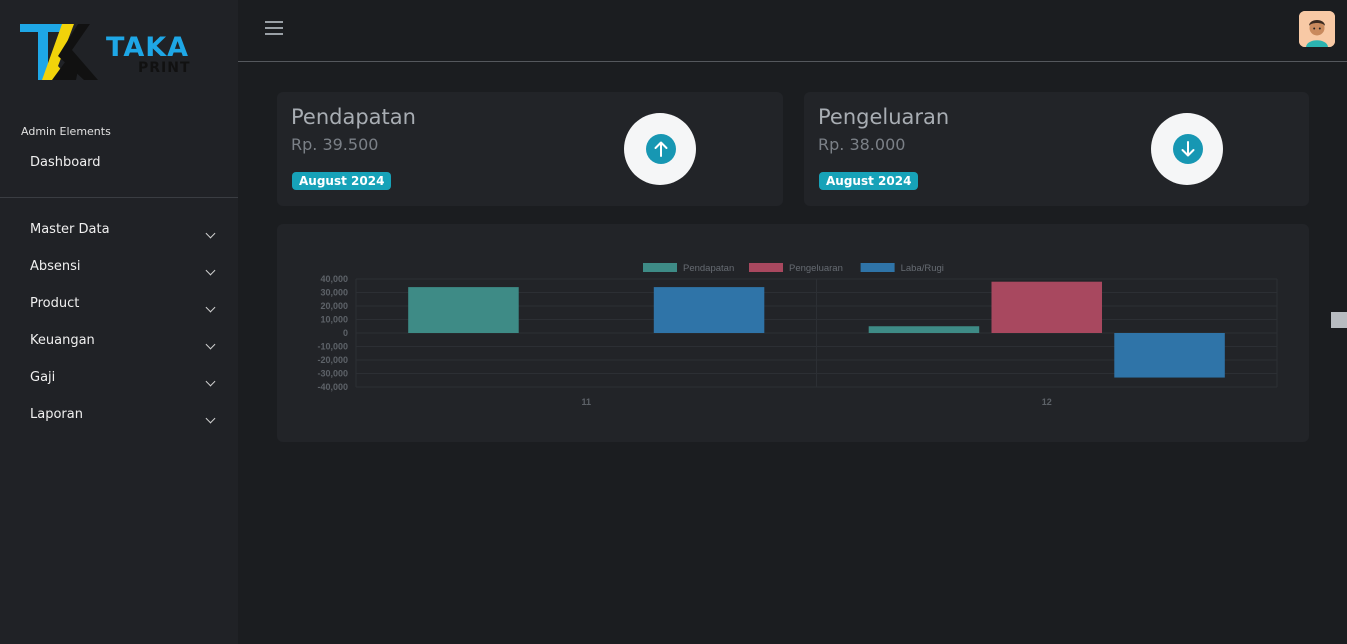 Image resolution: width=1347 pixels, height=644 pixels. What do you see at coordinates (274, 28) in the screenshot?
I see `menu-toggle-icon` at bounding box center [274, 28].